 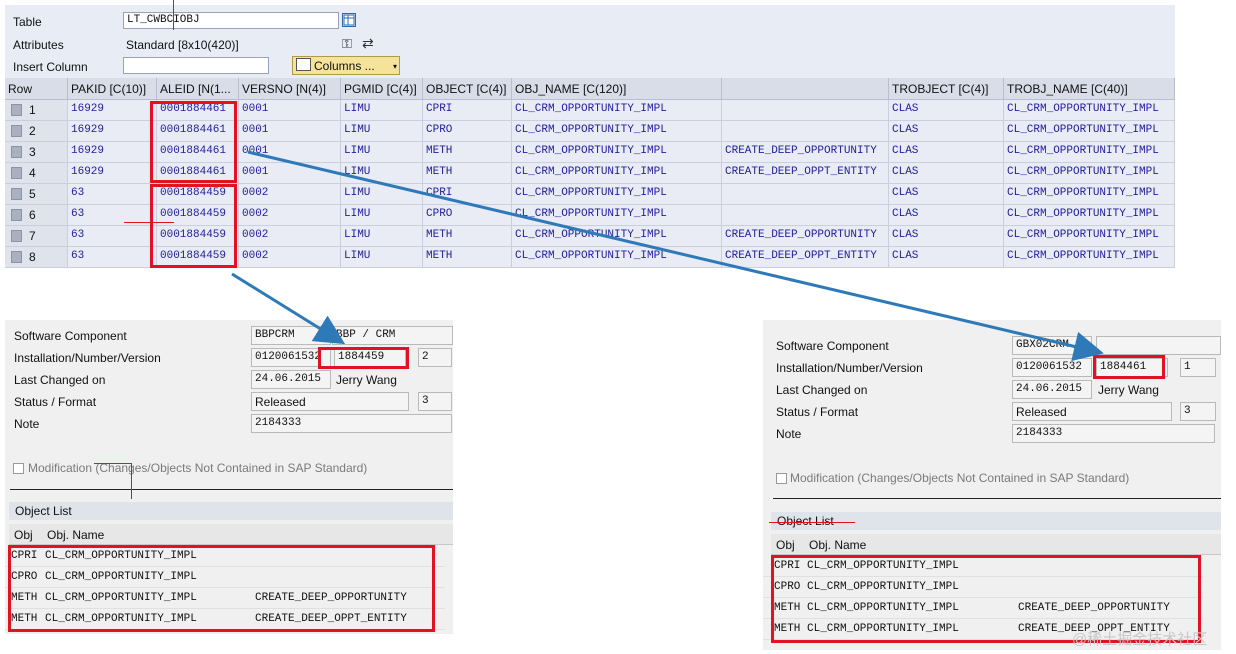 What do you see at coordinates (1140, 639) in the screenshot?
I see `watermark-text: @稀土掘金技术社区` at bounding box center [1140, 639].